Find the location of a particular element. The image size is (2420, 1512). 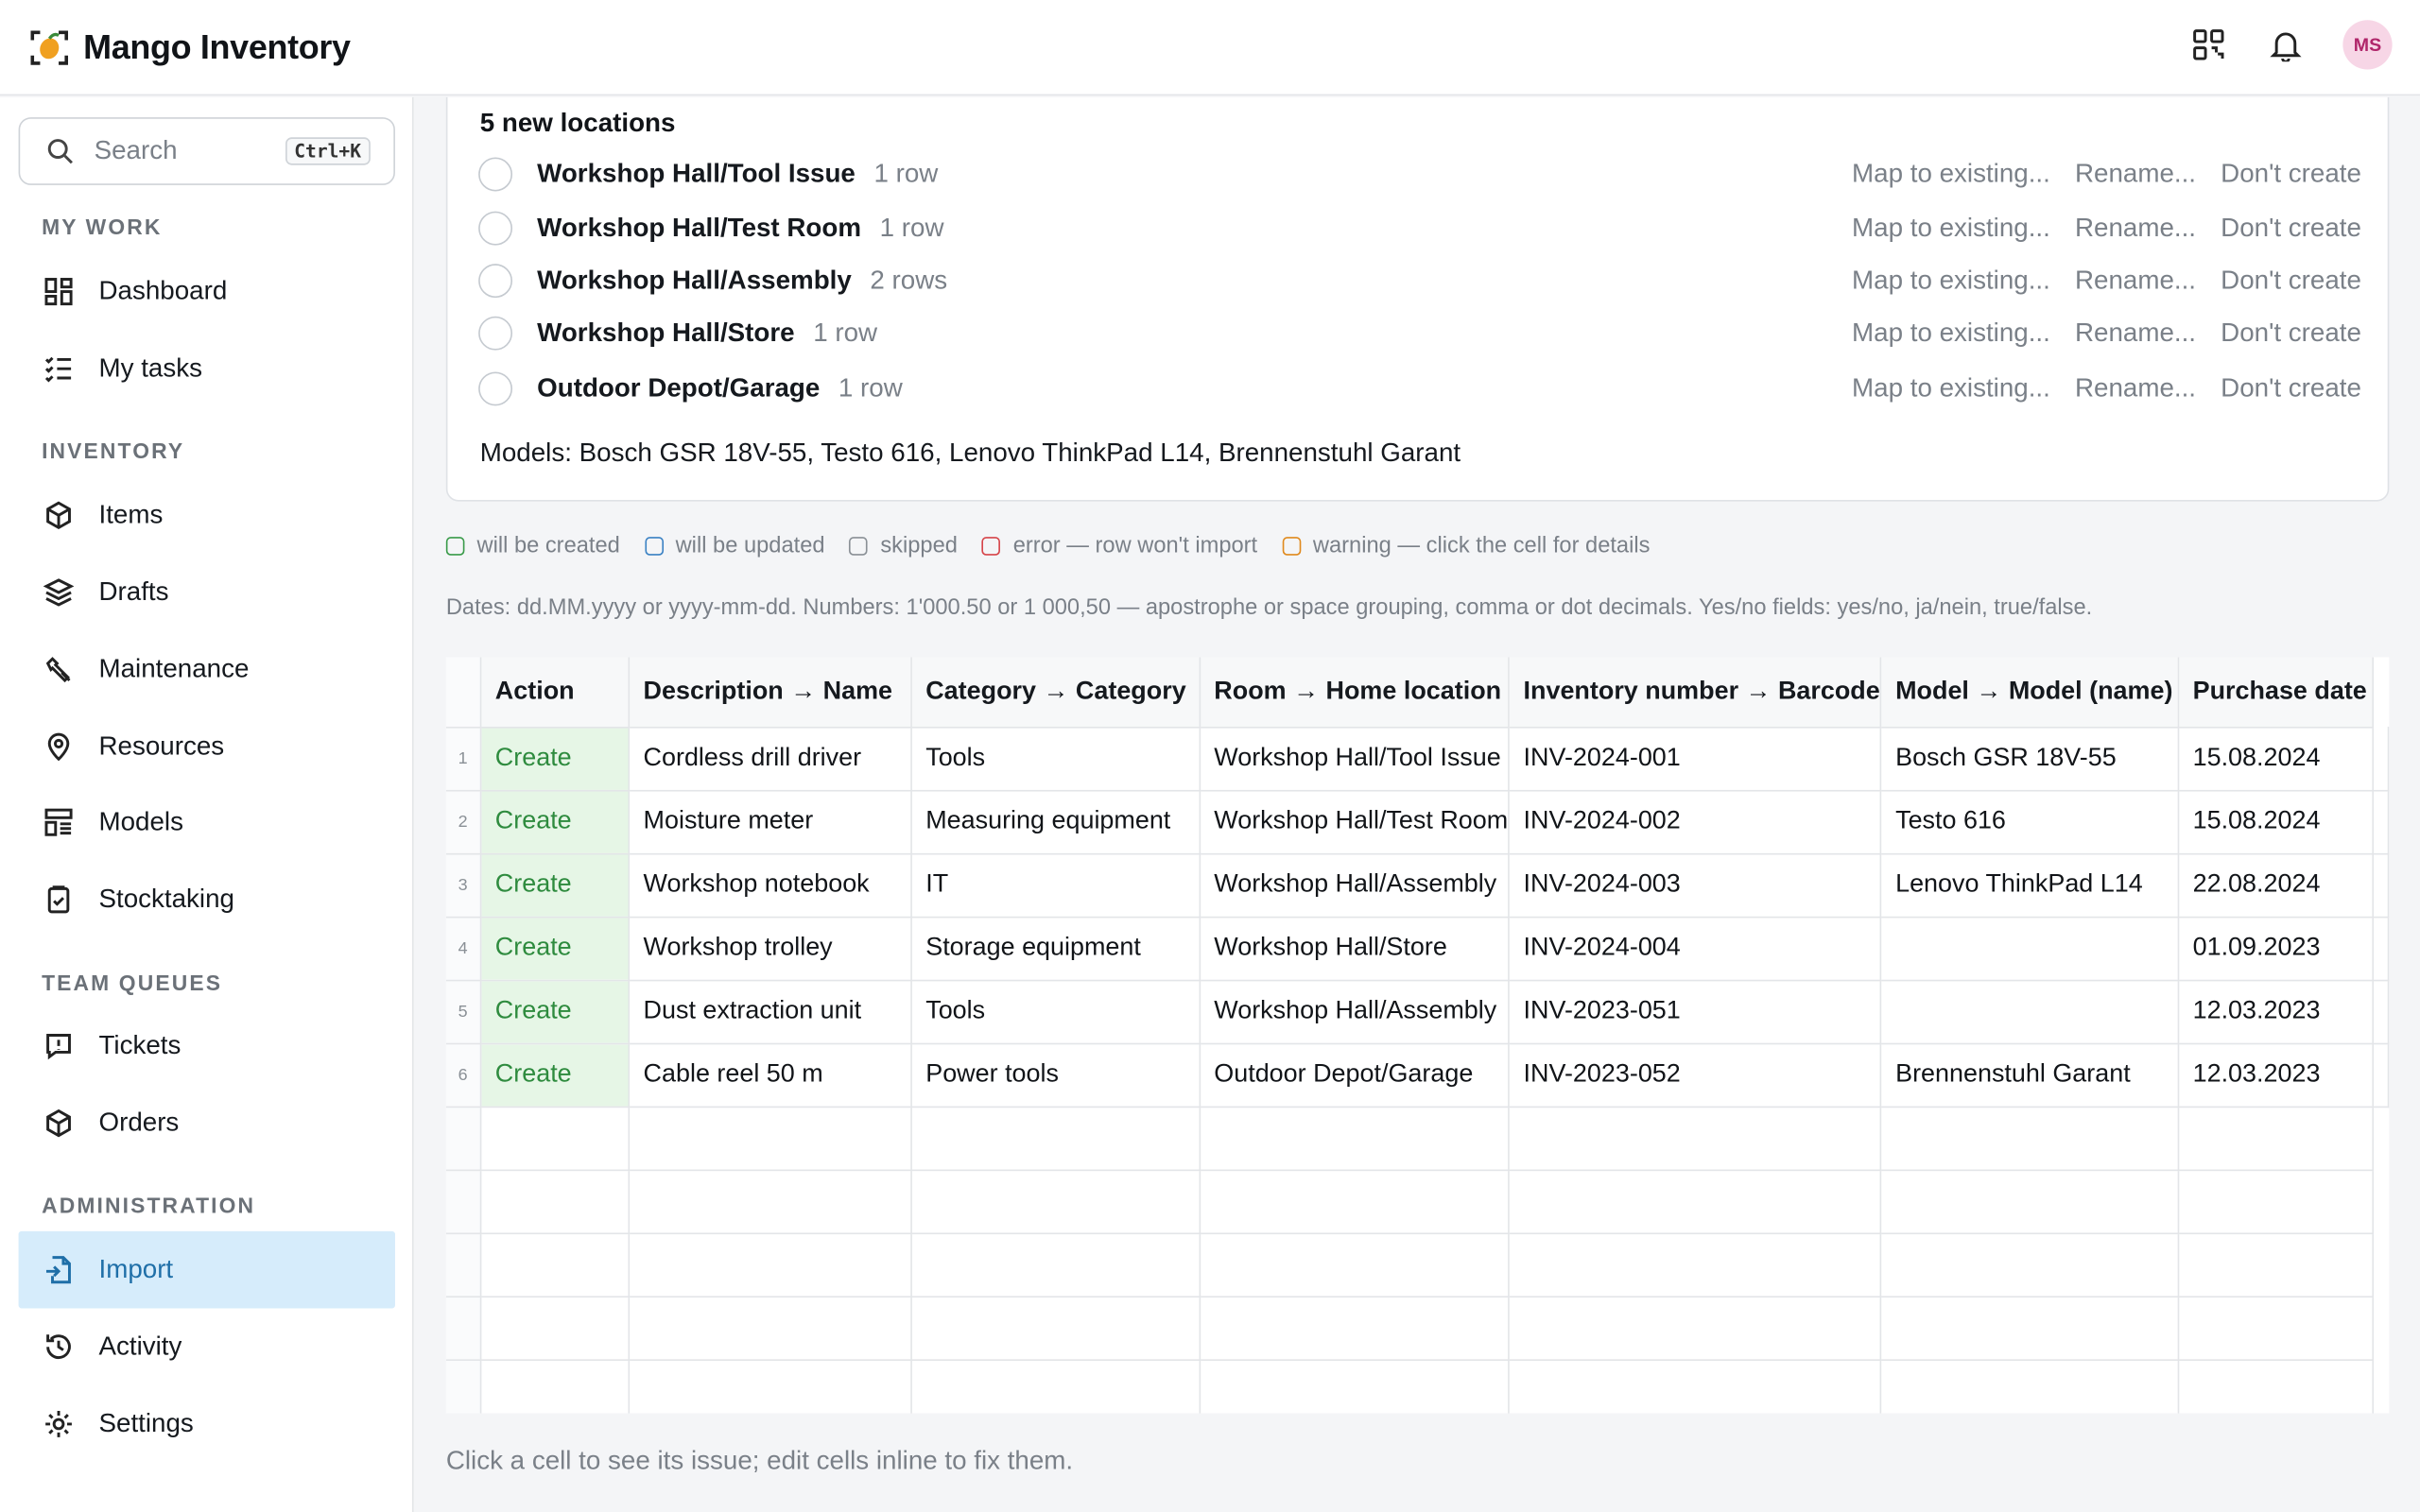

table-cell: Cable reel 50 m is located at coordinates (770, 1075).